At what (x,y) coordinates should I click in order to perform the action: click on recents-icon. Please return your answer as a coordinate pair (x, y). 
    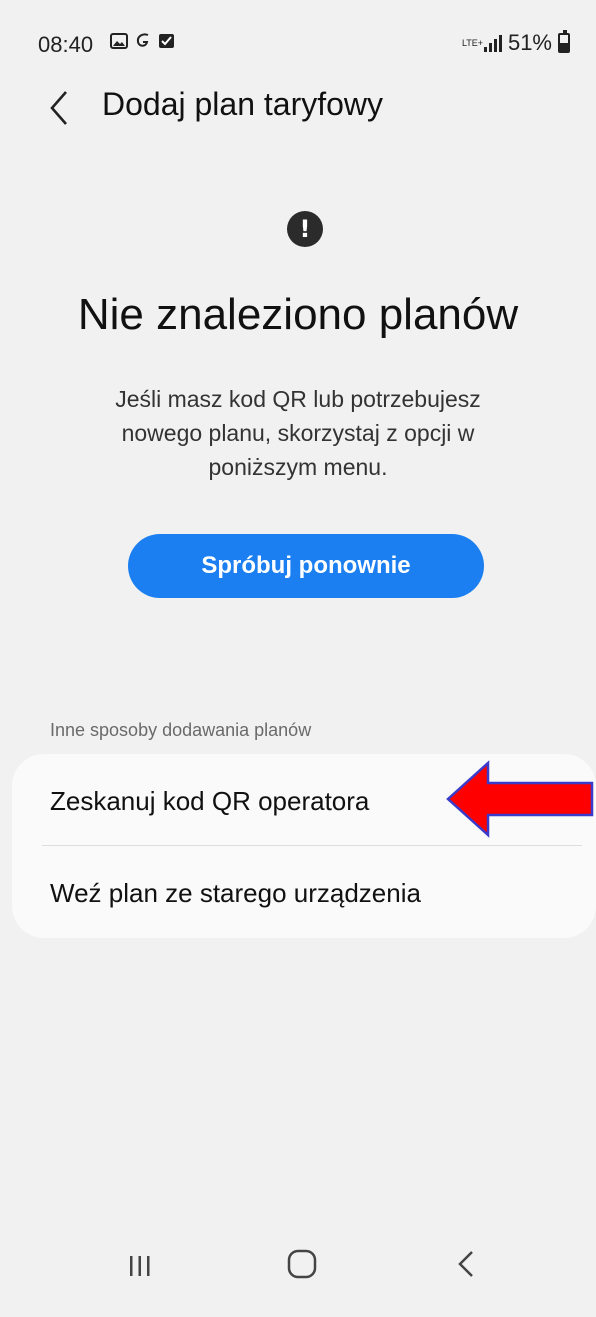
    Looking at the image, I should click on (140, 1266).